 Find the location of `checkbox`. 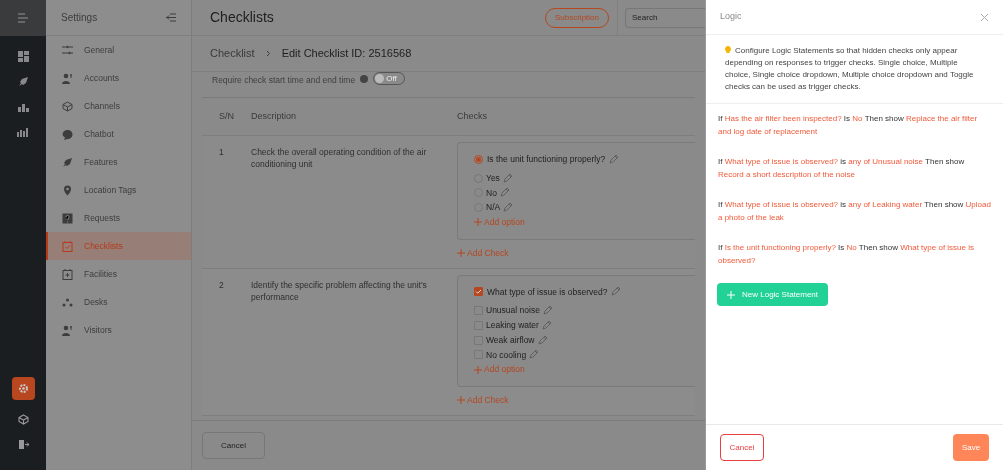

checkbox is located at coordinates (478, 292).